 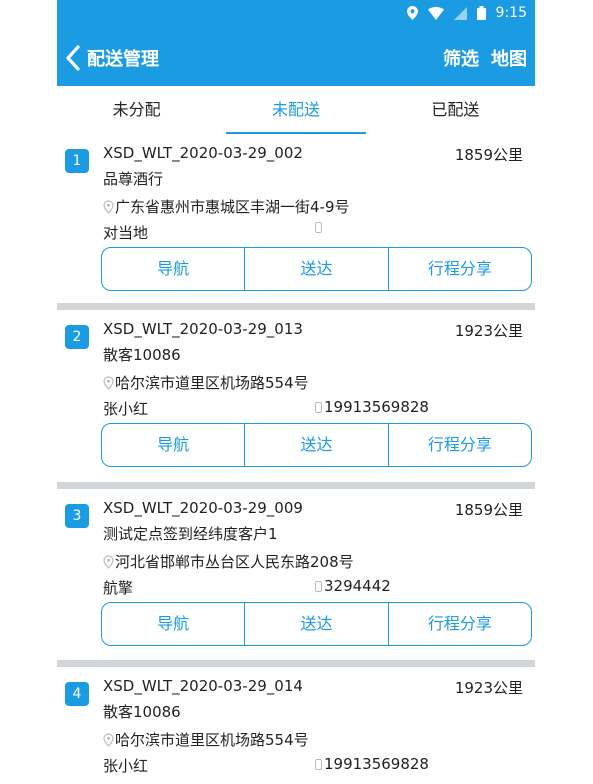 I want to click on order-index-badge: 2, so click(x=77, y=337).